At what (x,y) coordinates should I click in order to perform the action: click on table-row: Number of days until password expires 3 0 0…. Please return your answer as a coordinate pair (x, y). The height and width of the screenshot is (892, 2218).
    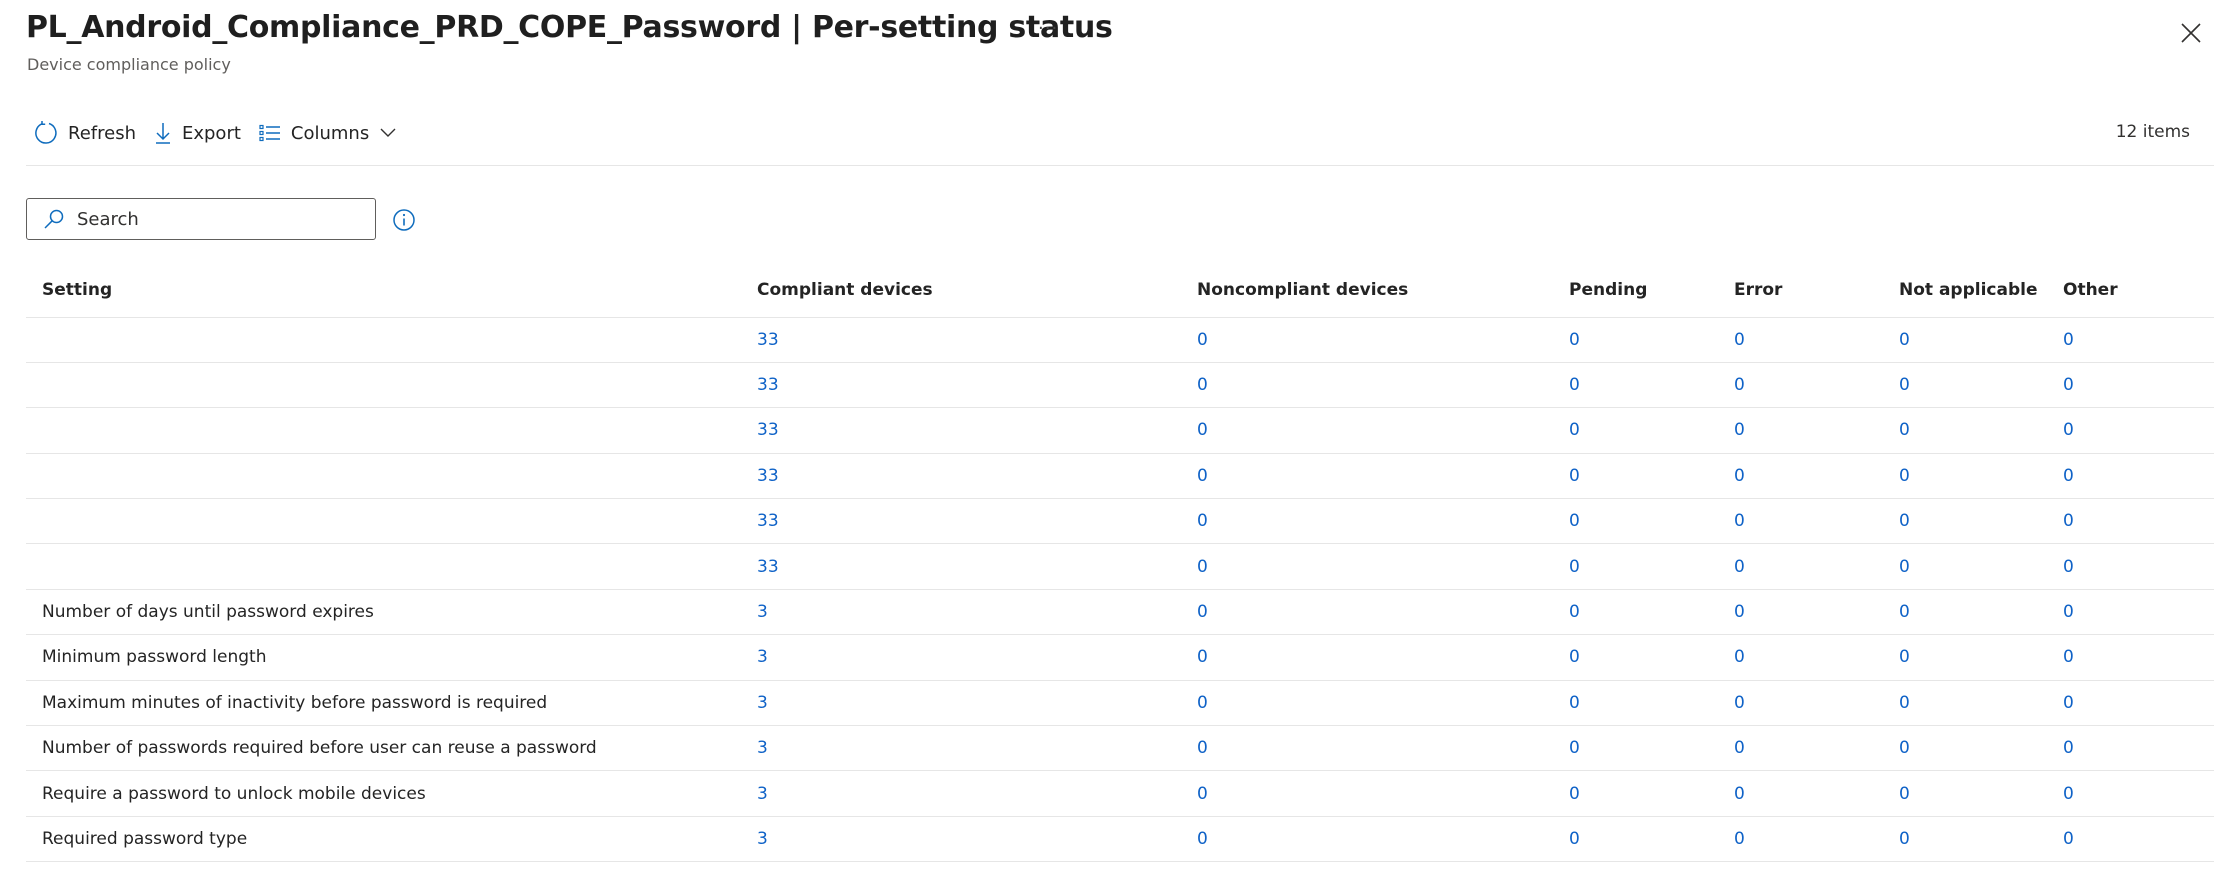
    Looking at the image, I should click on (1120, 612).